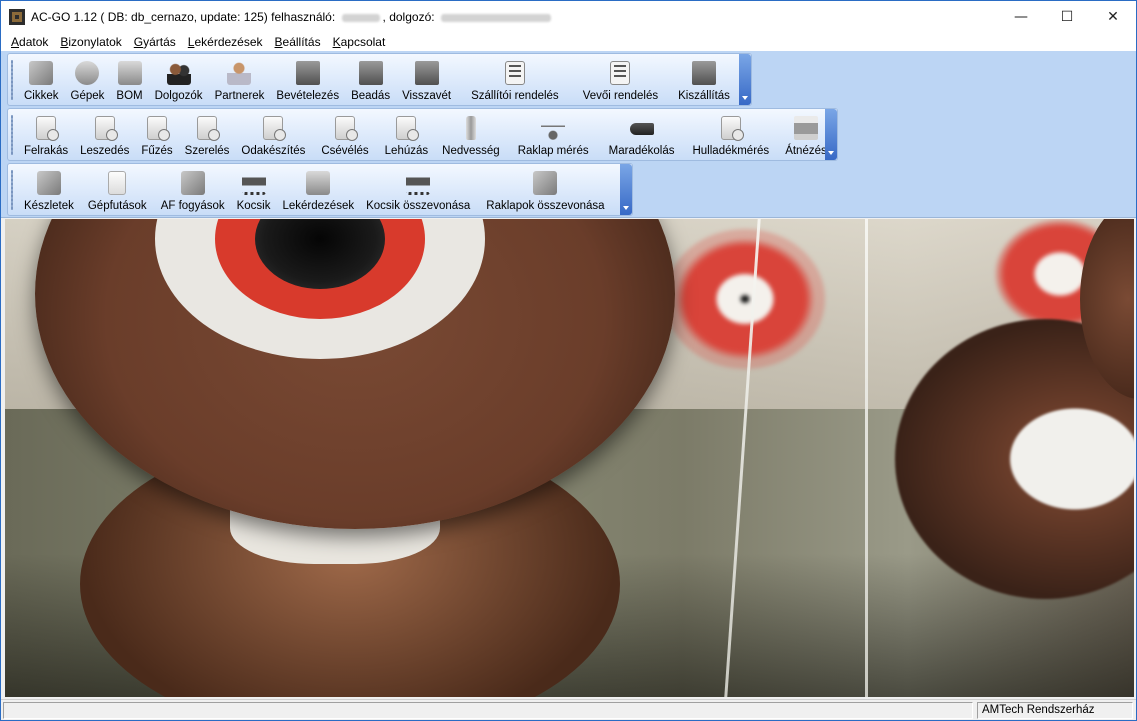 The image size is (1137, 721). Describe the element at coordinates (545, 183) in the screenshot. I see `pallet-merge-icon` at that location.